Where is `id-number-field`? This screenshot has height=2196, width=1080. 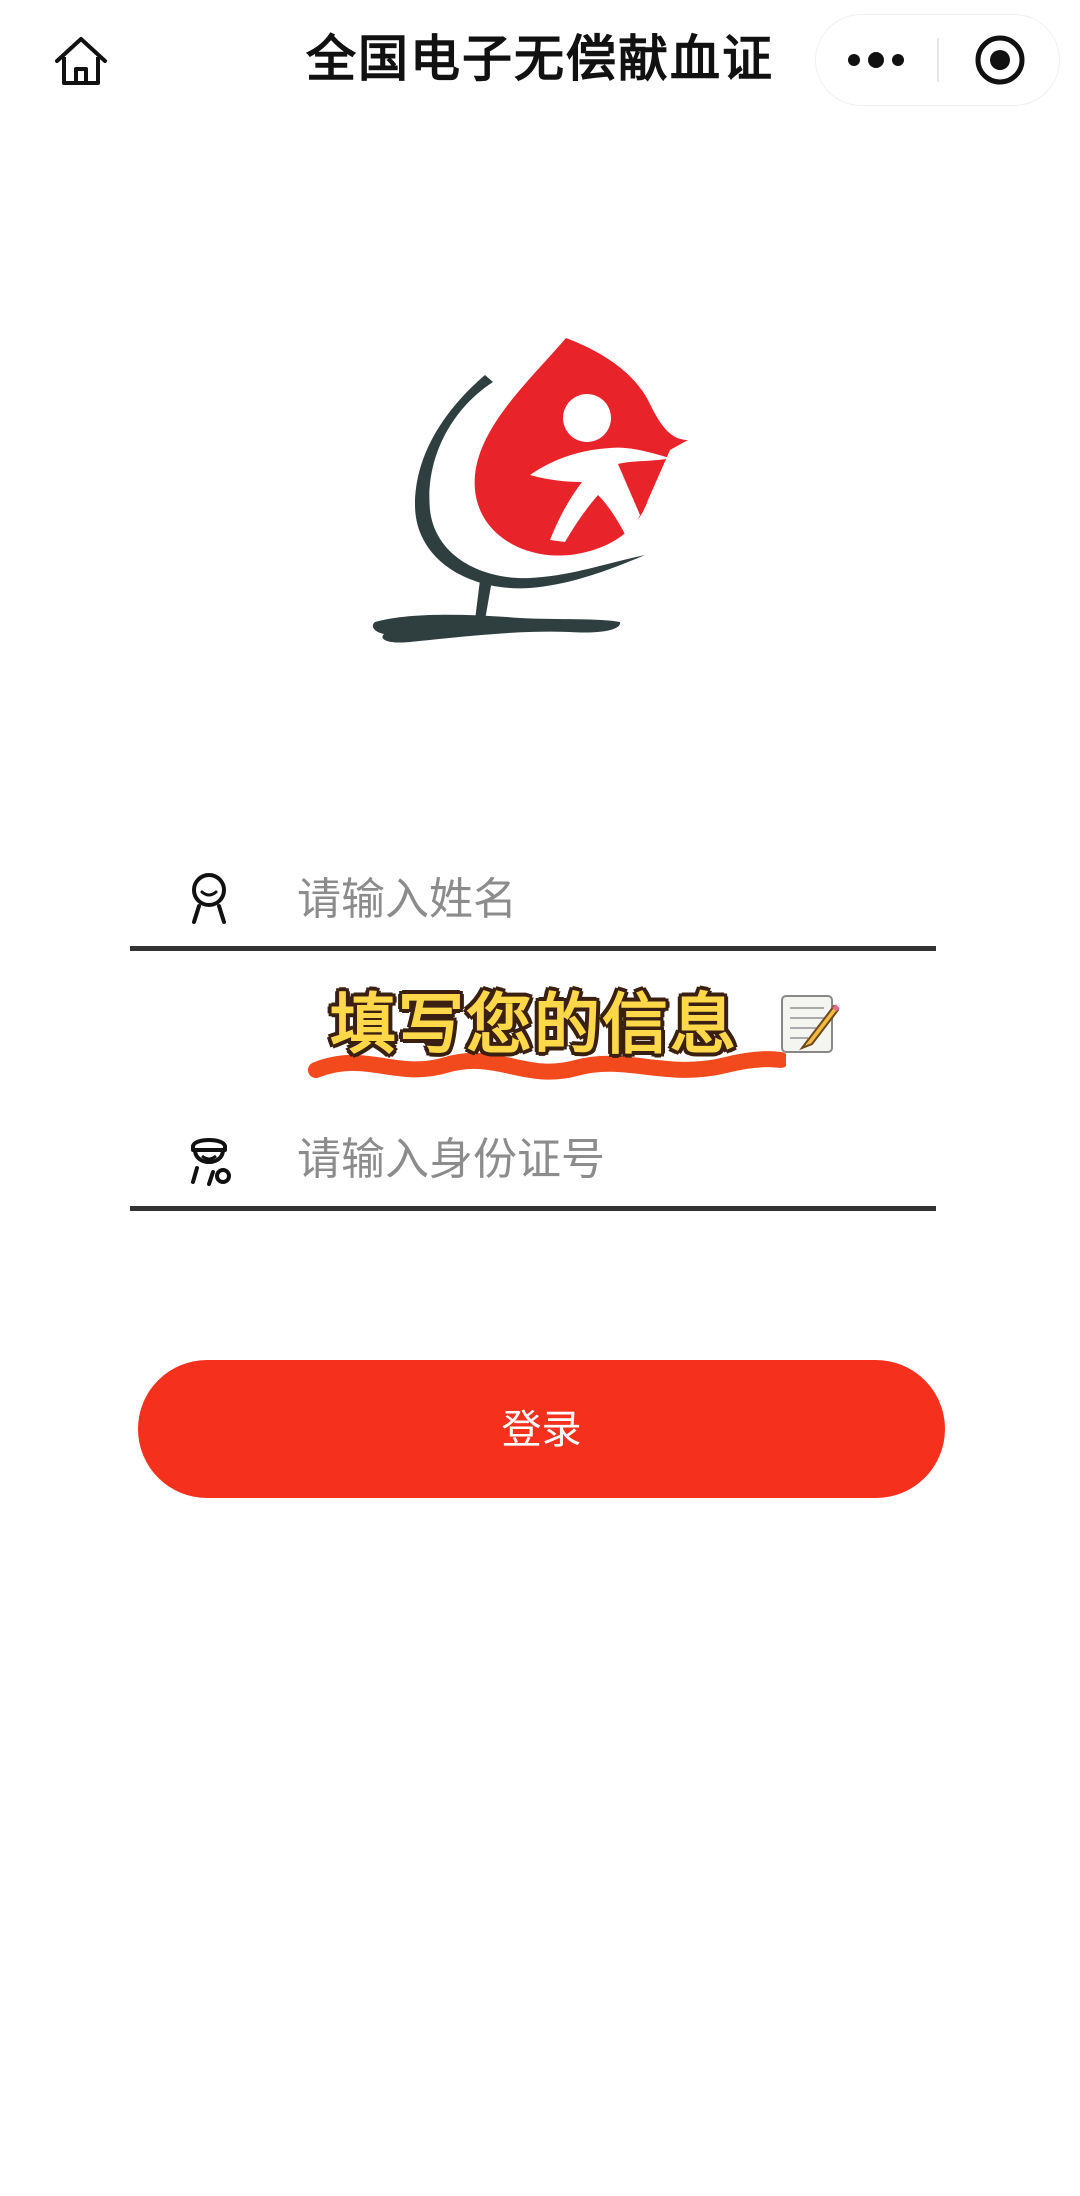
id-number-field is located at coordinates (533, 1160).